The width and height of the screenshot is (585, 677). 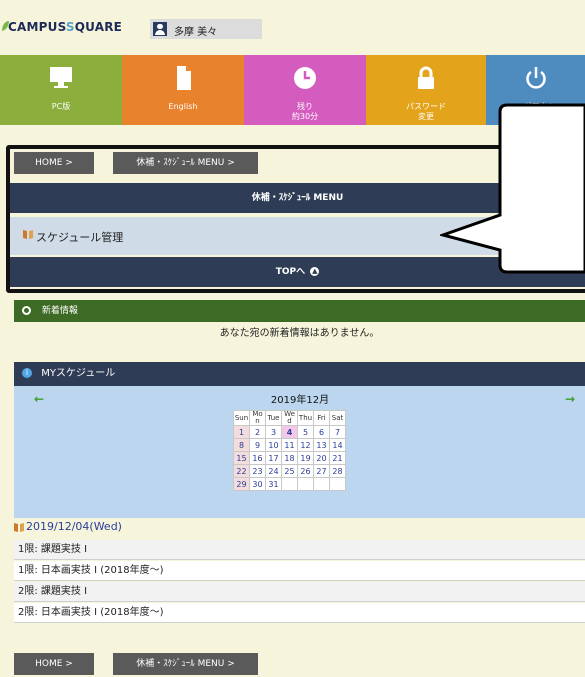 I want to click on calendar-day: 29, so click(x=241, y=484).